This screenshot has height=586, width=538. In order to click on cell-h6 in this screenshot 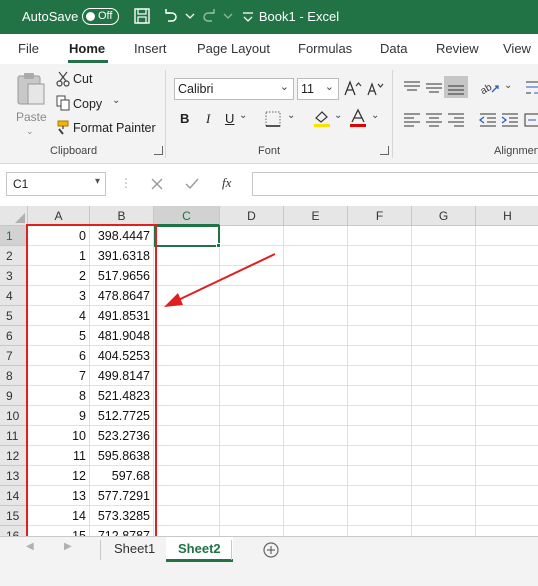, I will do `click(507, 336)`.